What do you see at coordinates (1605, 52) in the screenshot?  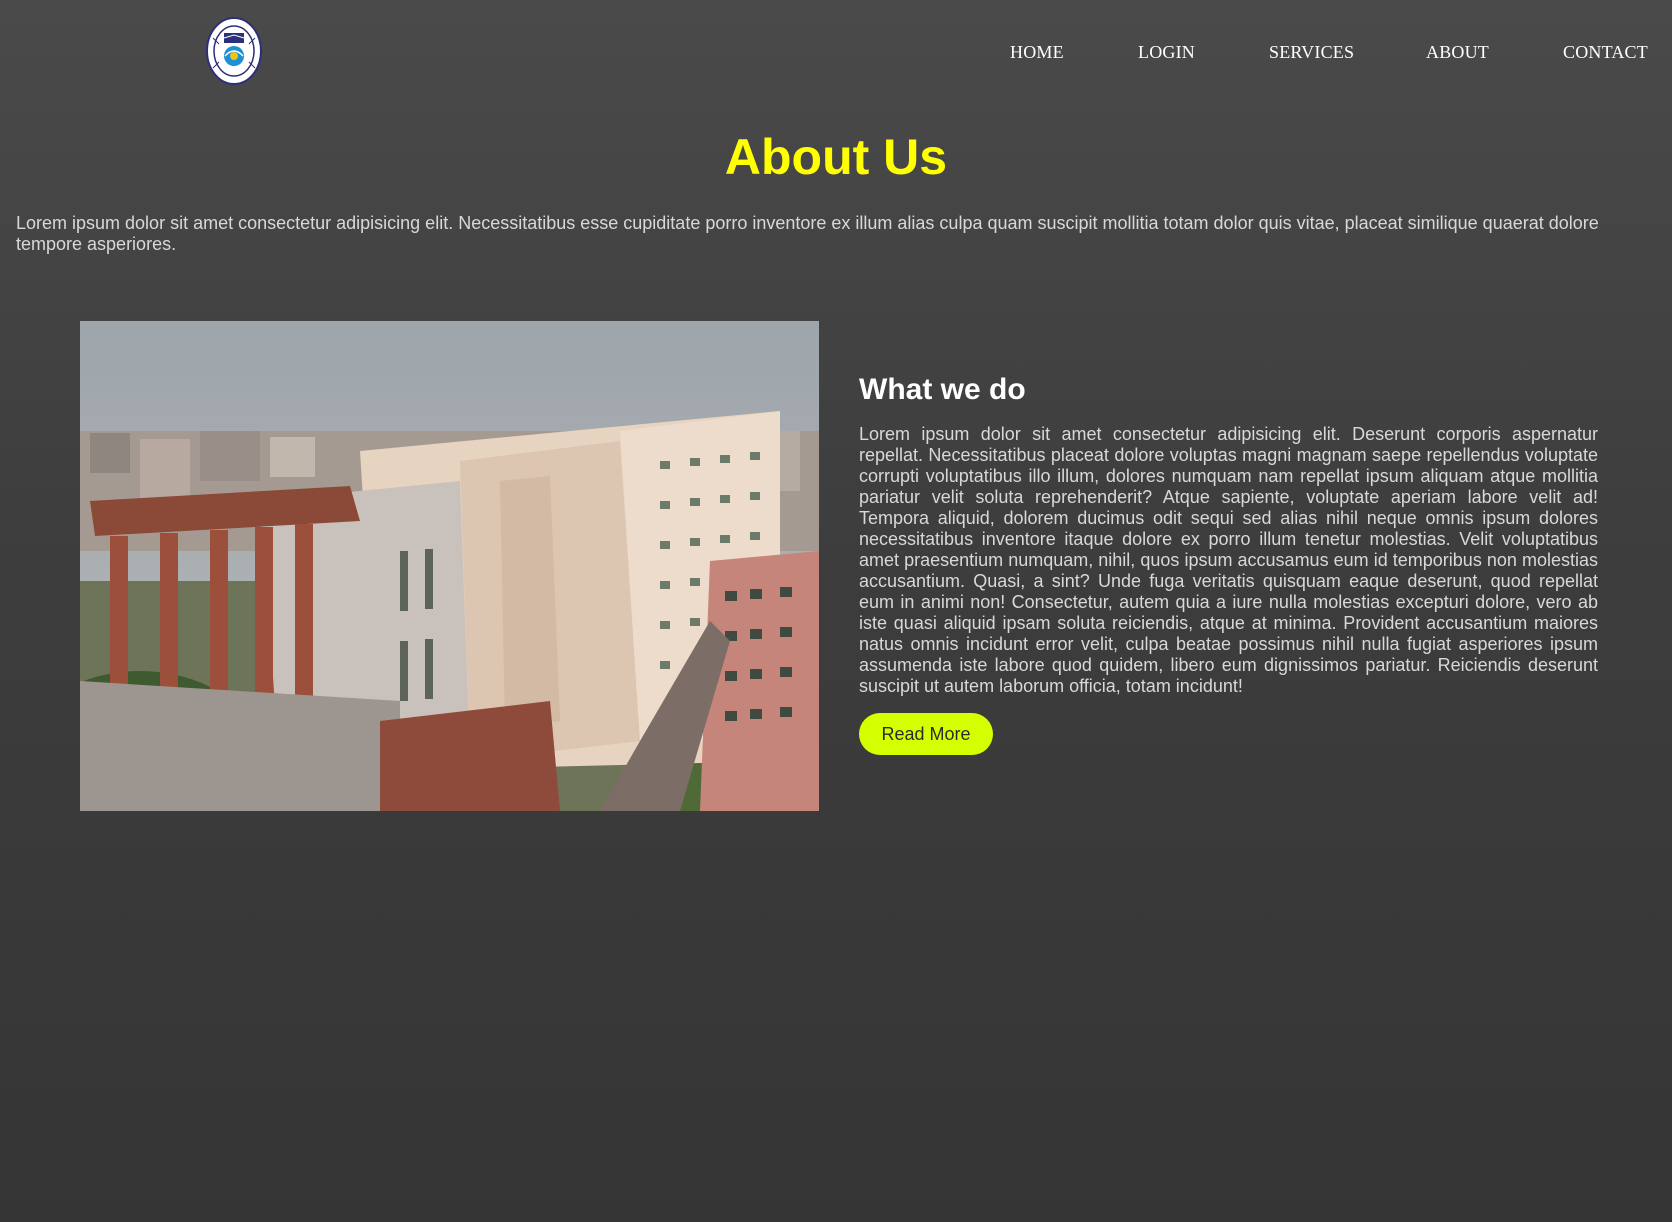 I see `nav-contact-link: CONTACT` at bounding box center [1605, 52].